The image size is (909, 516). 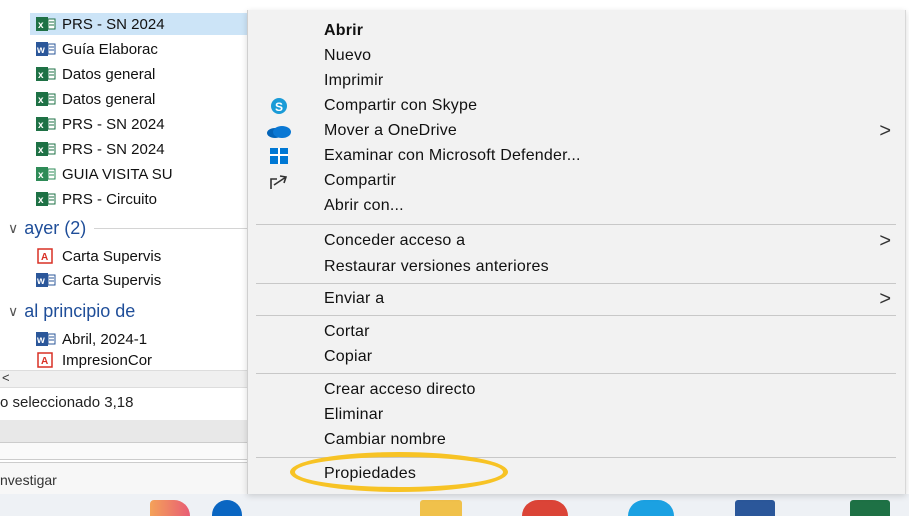 I want to click on chevron-down-icon: ∨, so click(x=13, y=310).